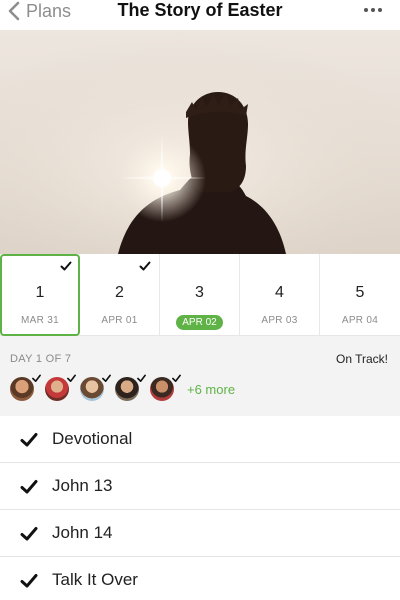 This screenshot has height=600, width=400. I want to click on list-item: Talk It Over, so click(200, 578).